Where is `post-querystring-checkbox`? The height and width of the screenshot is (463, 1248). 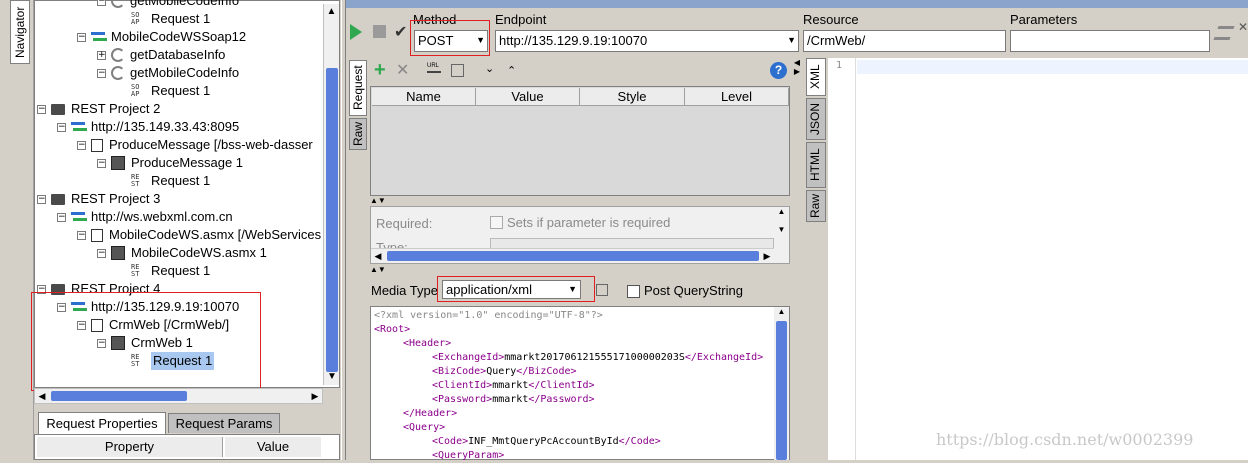
post-querystring-checkbox is located at coordinates (633, 291).